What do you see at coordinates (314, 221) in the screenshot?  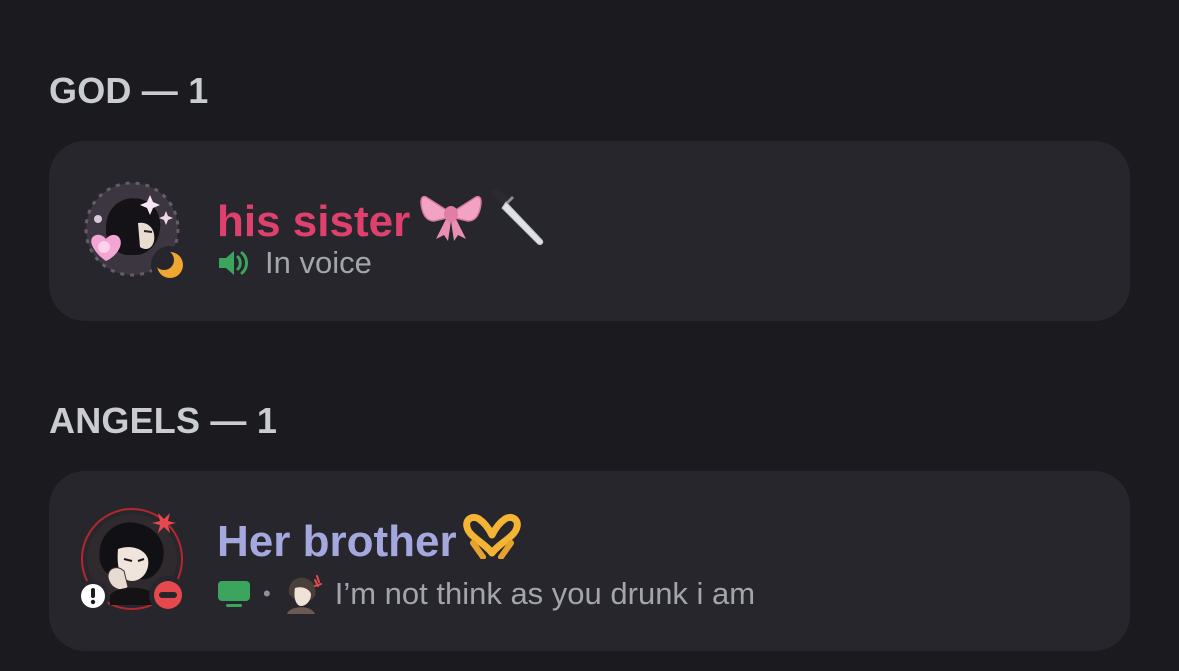 I see `member-name-text: his sister` at bounding box center [314, 221].